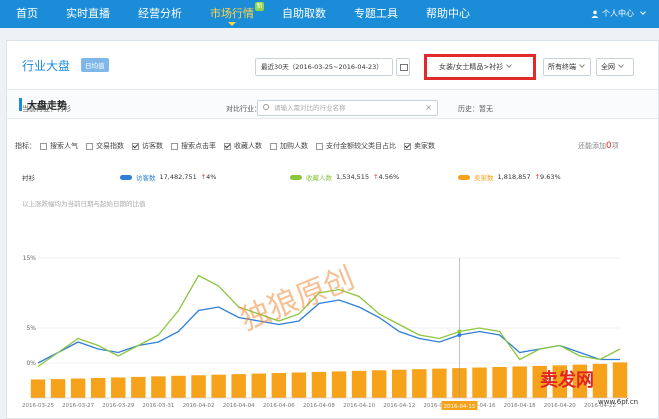  I want to click on x-tick-label: 2016-03-29, so click(118, 406).